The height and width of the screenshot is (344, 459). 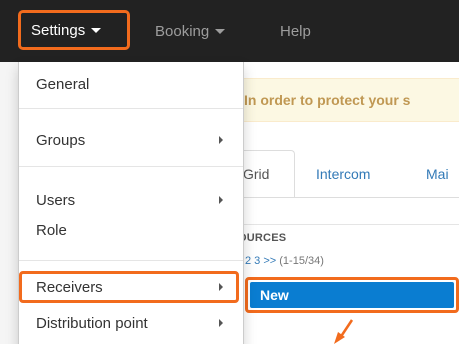 I want to click on booking-menu-button: Booking, so click(x=190, y=31).